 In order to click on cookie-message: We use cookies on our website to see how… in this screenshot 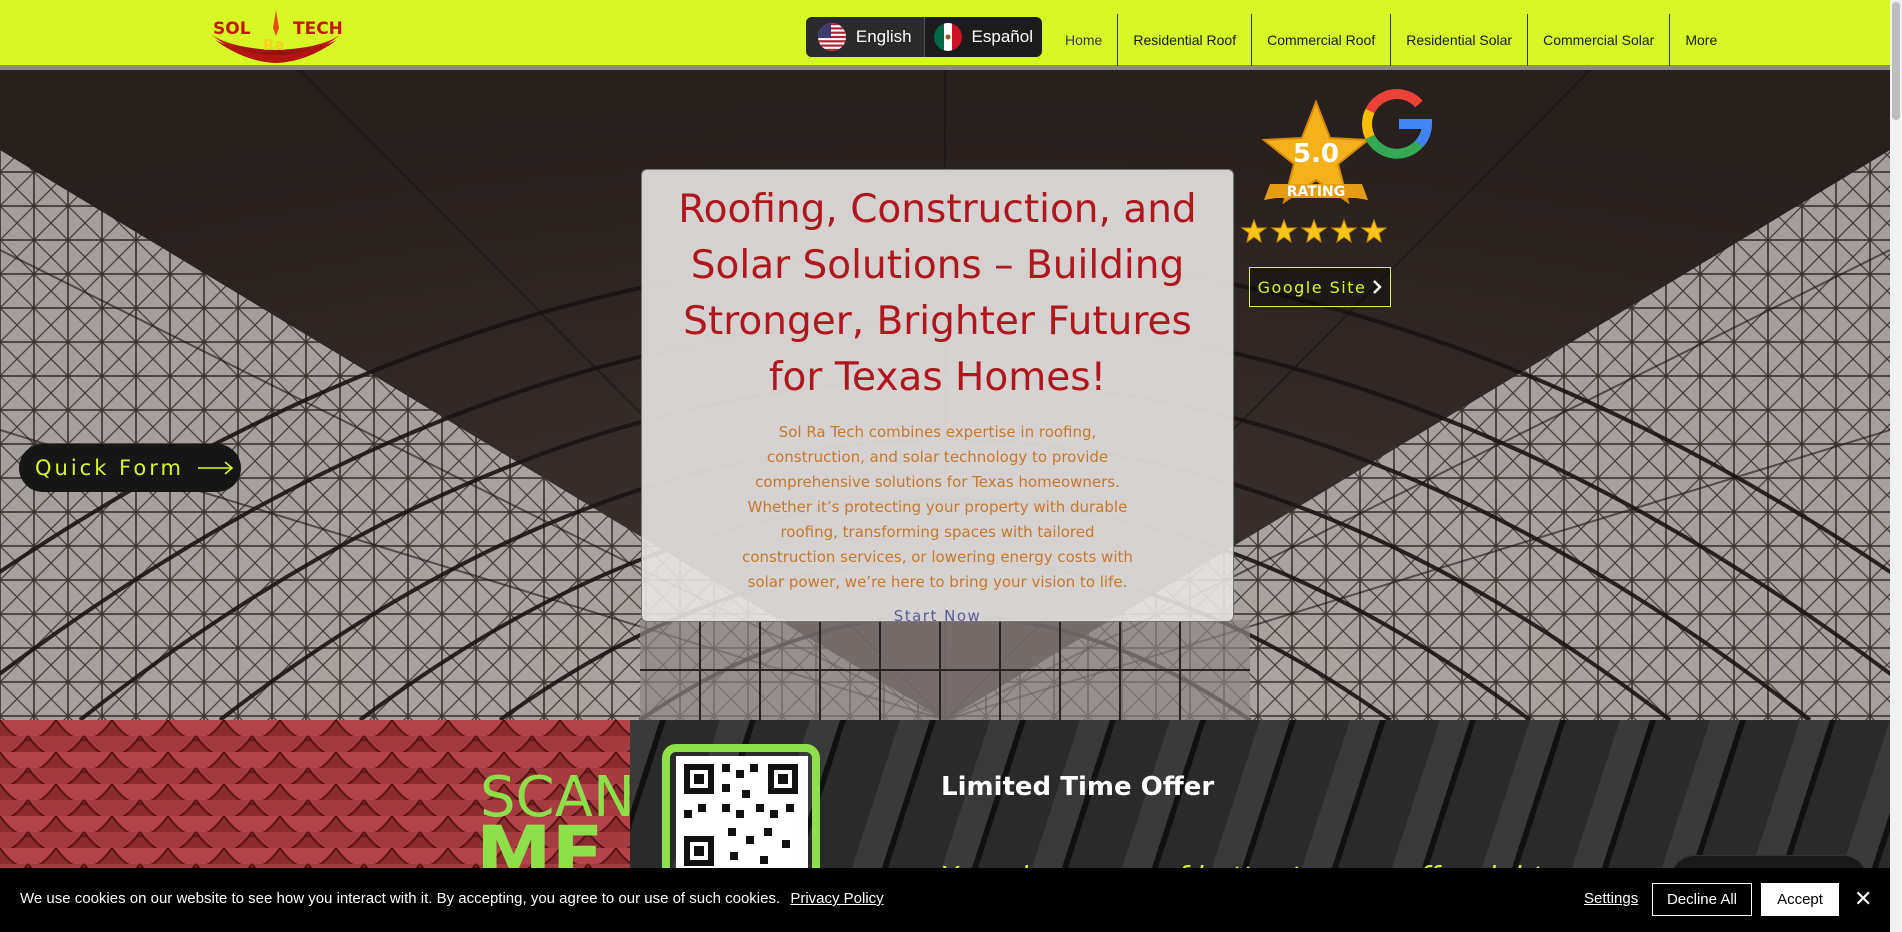, I will do `click(452, 898)`.